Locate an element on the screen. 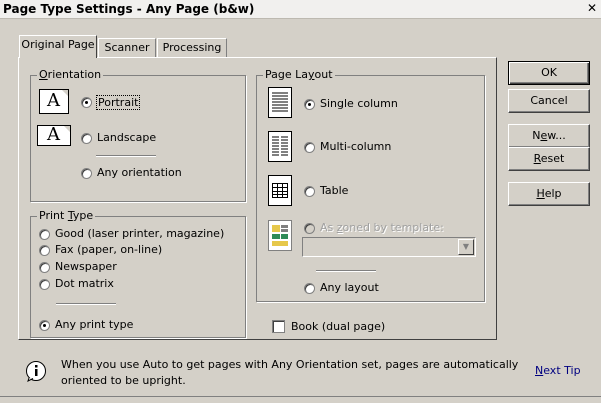  help-button: Help is located at coordinates (549, 194).